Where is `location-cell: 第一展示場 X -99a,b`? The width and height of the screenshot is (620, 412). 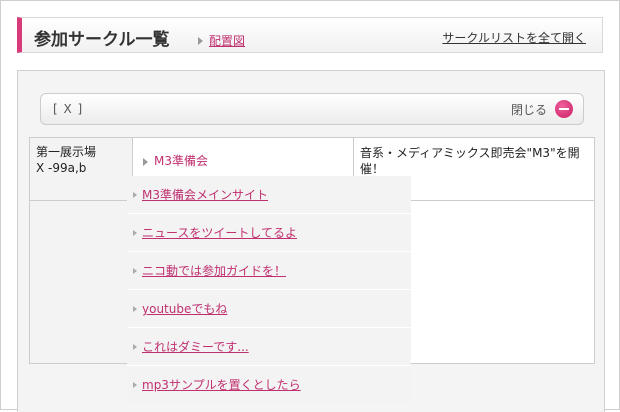
location-cell: 第一展示場 X -99a,b is located at coordinates (81, 169).